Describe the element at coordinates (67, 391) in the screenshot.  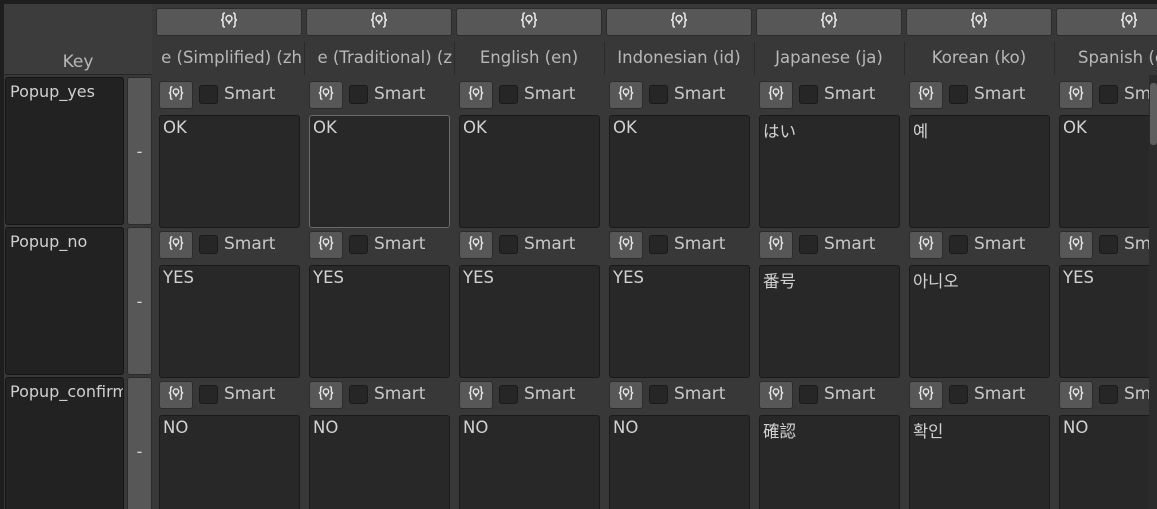
I see `row-key-text: Popup_confirm` at that location.